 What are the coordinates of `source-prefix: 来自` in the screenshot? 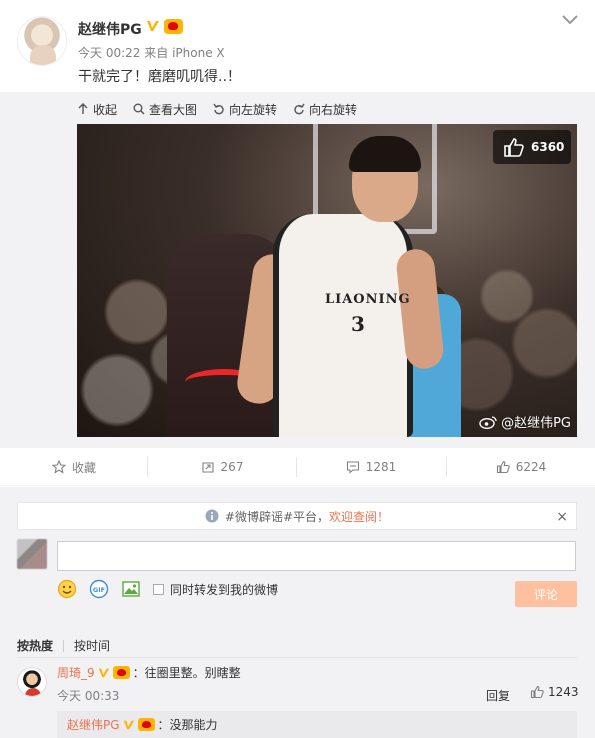 It's located at (156, 53).